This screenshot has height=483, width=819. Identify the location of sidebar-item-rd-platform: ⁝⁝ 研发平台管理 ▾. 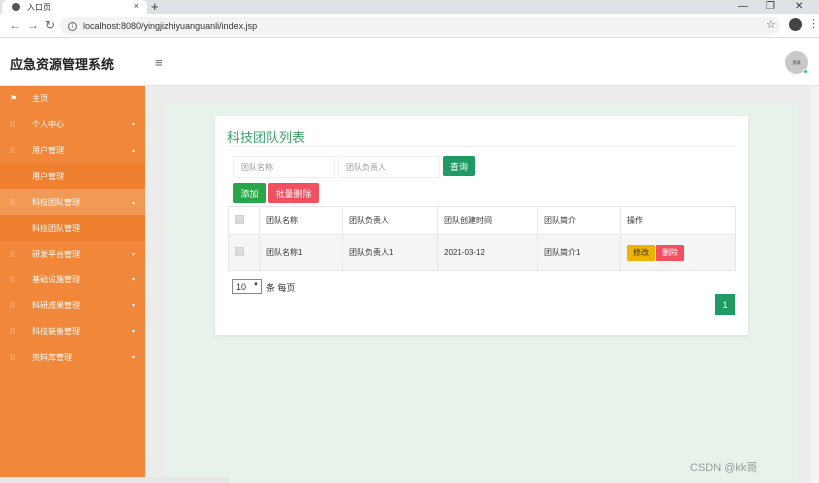
(72, 254).